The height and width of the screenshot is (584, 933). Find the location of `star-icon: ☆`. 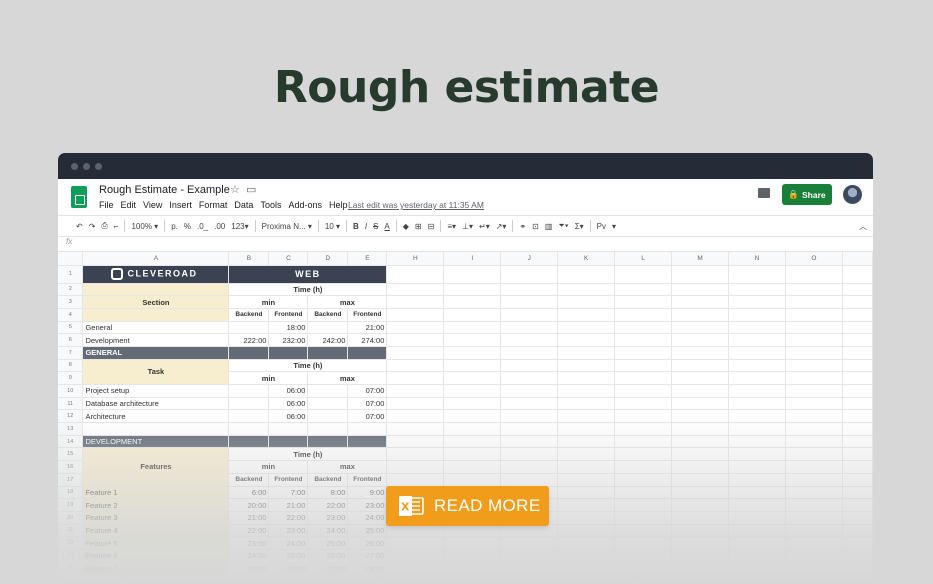

star-icon: ☆ is located at coordinates (235, 189).